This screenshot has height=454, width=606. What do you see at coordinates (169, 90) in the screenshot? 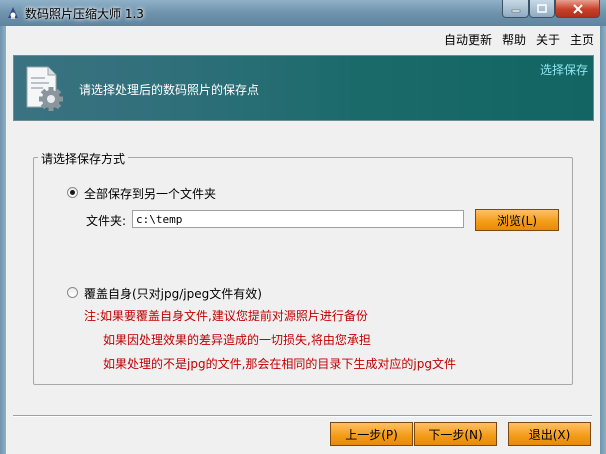
I see `step-description: 请选择处理后的数码照片的保存点` at bounding box center [169, 90].